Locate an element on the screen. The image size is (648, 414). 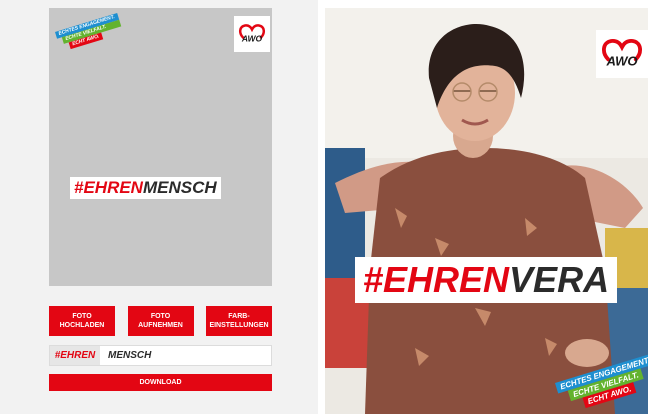
color-settings-label: FARB- EINSTELLUNGEN is located at coordinates (239, 321).